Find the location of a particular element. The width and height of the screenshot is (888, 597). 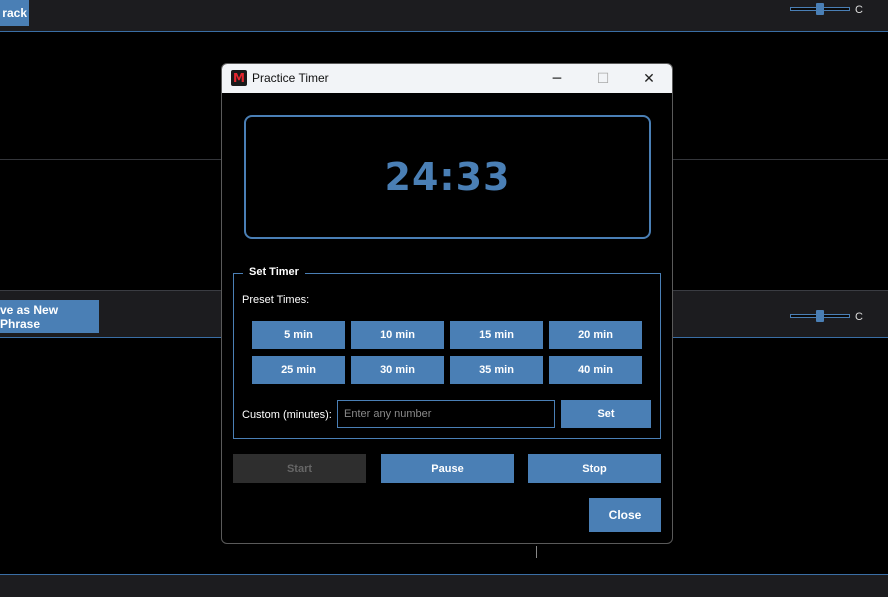

minimize-icon: ─ is located at coordinates (557, 78).